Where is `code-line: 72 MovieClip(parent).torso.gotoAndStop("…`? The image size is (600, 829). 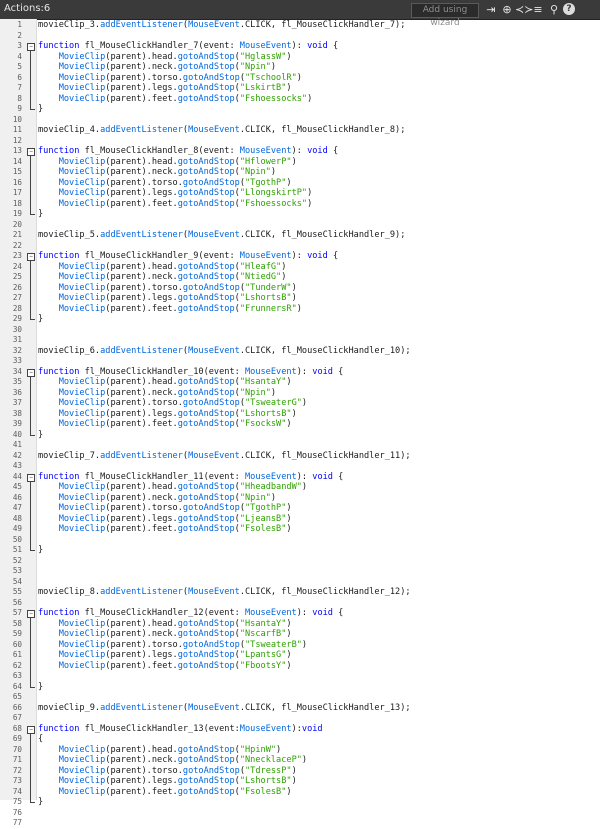 code-line: 72 MovieClip(parent).torso.gotoAndStop("… is located at coordinates (300, 771).